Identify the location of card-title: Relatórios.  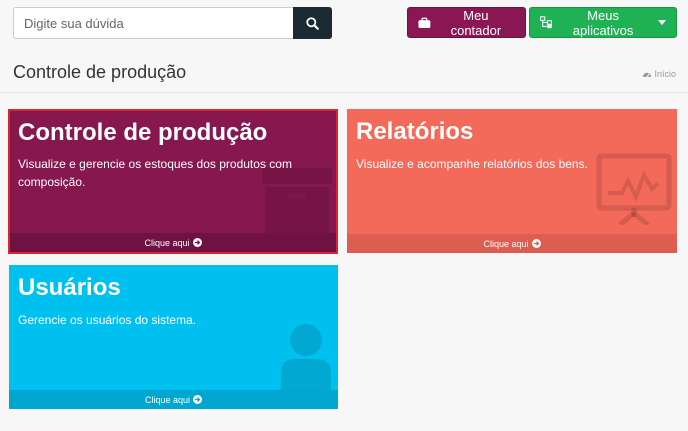
(415, 131).